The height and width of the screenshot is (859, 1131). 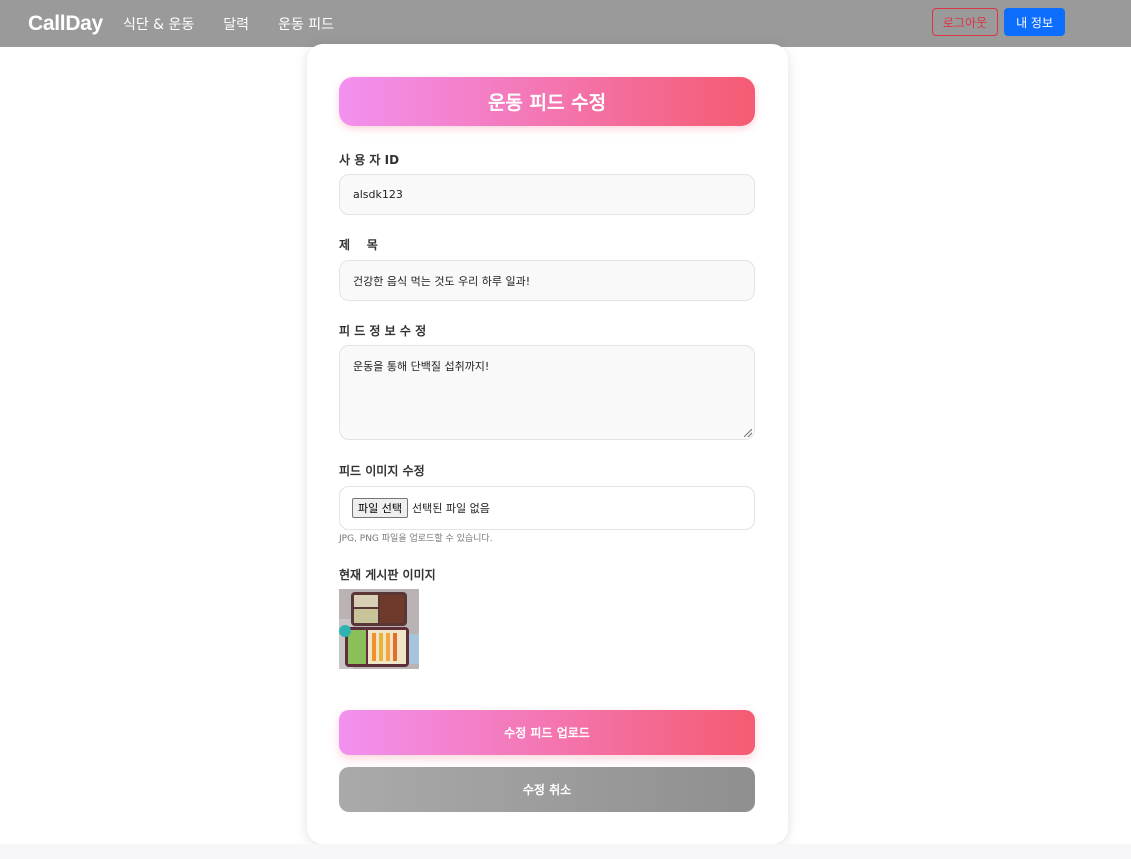 What do you see at coordinates (565, 23) in the screenshot?
I see `top-navbar: CallDay 식단 & 운동 달력 운동 피드 로그아웃 내 정보` at bounding box center [565, 23].